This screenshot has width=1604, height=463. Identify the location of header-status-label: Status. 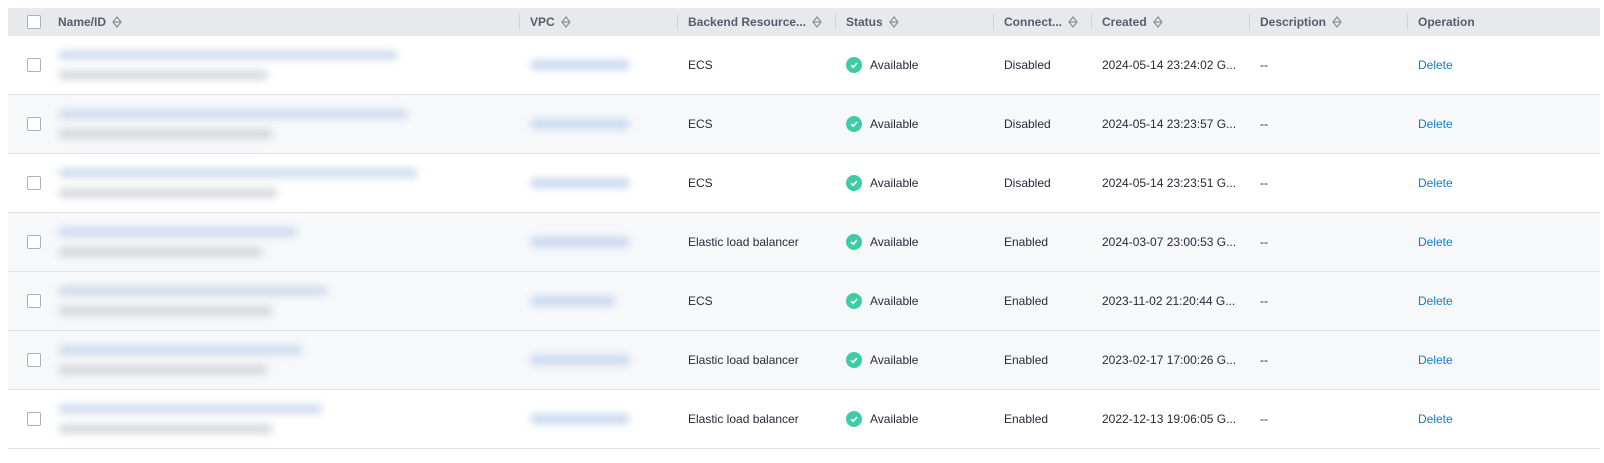
(864, 22).